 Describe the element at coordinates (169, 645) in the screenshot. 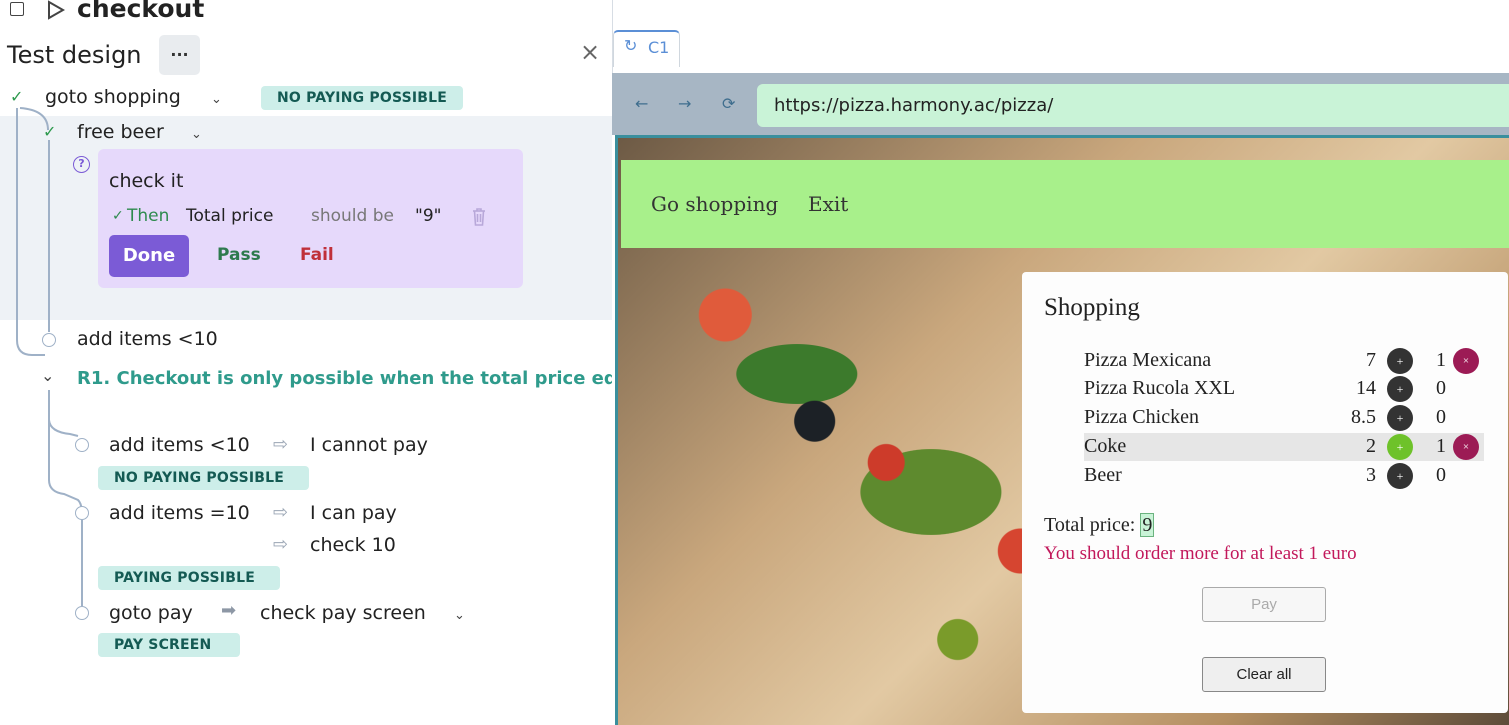

I see `state-badge: PAY SCREEN` at that location.